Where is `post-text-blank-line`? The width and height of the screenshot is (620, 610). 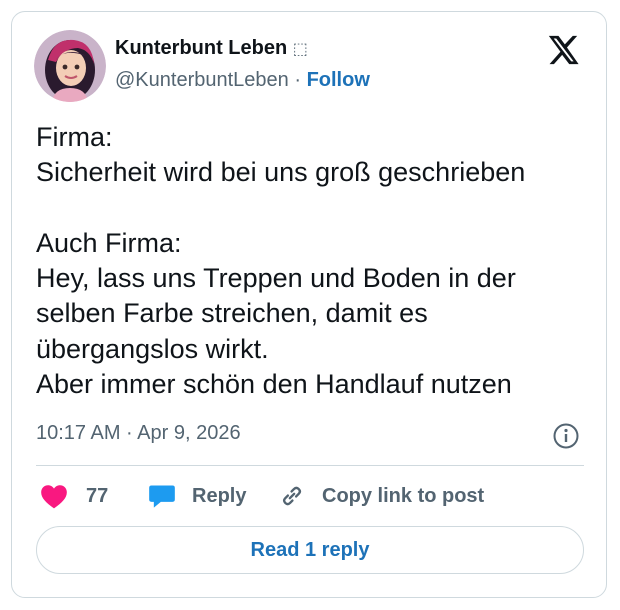 post-text-blank-line is located at coordinates (316, 208).